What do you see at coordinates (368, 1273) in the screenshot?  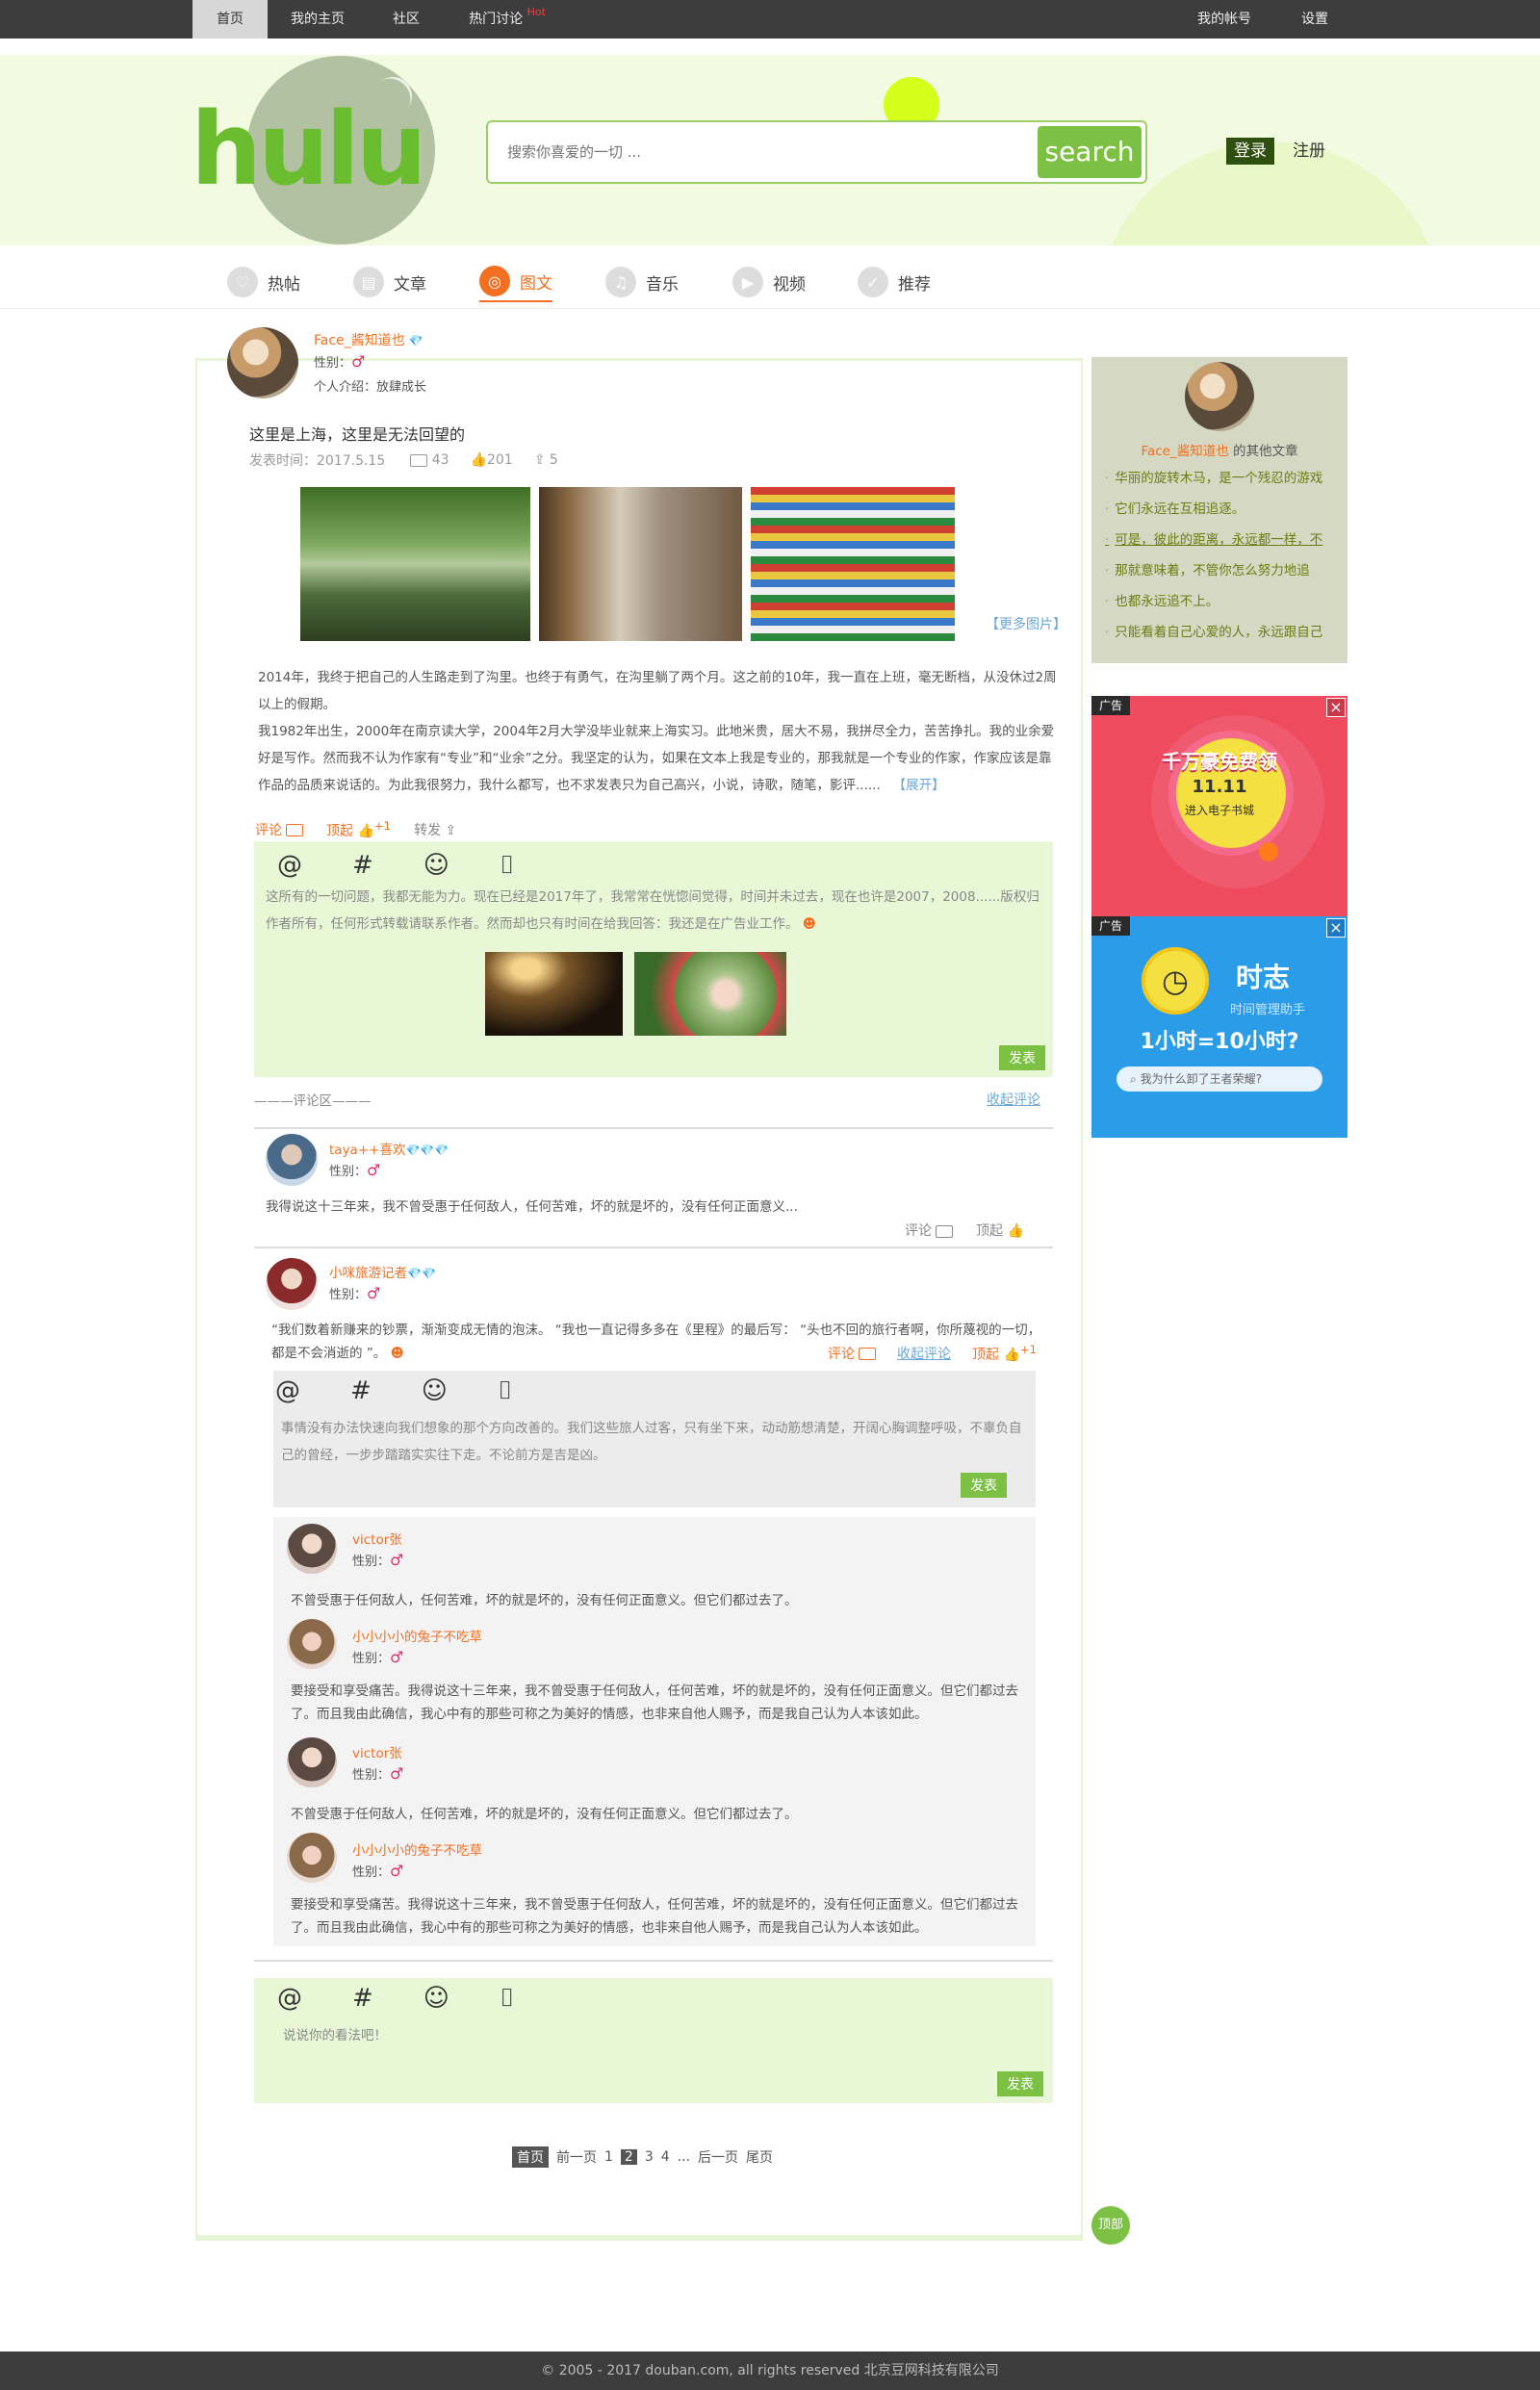 I see `commenter-name: 小咪旅游记者` at bounding box center [368, 1273].